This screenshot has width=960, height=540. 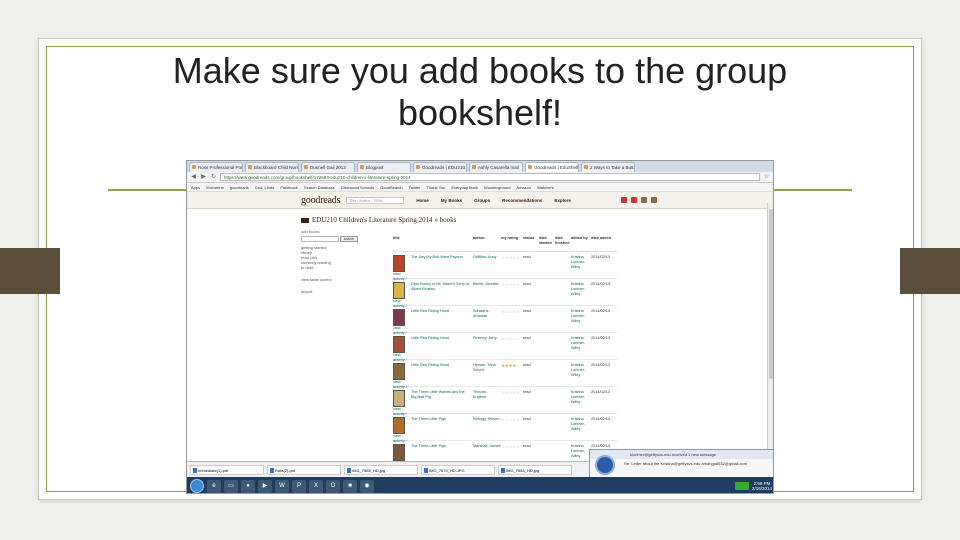 What do you see at coordinates (762, 486) in the screenshot?
I see `clock: 2:59 PM 2/16/2014` at bounding box center [762, 486].